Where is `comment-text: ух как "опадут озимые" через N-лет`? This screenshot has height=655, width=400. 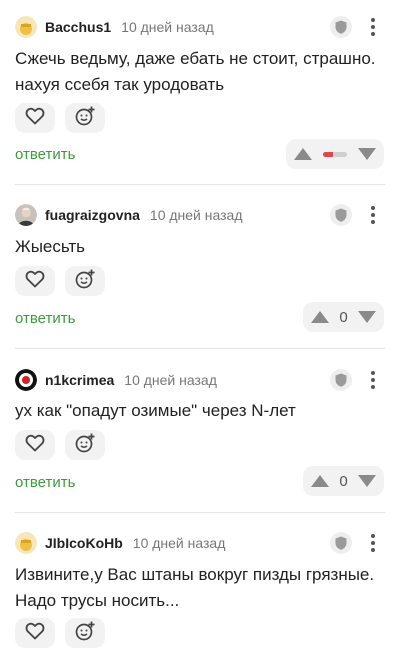
comment-text: ух как "опадут озимые" через N-лет is located at coordinates (155, 410).